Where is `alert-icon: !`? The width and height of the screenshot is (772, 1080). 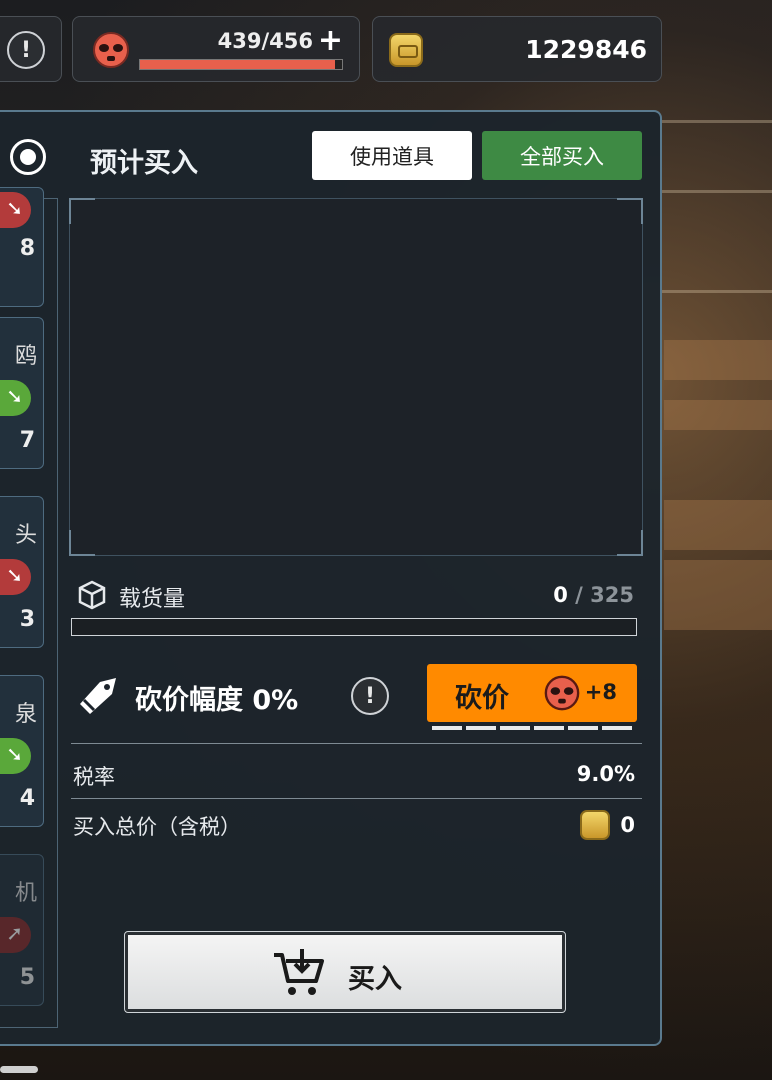 alert-icon: ! is located at coordinates (26, 50).